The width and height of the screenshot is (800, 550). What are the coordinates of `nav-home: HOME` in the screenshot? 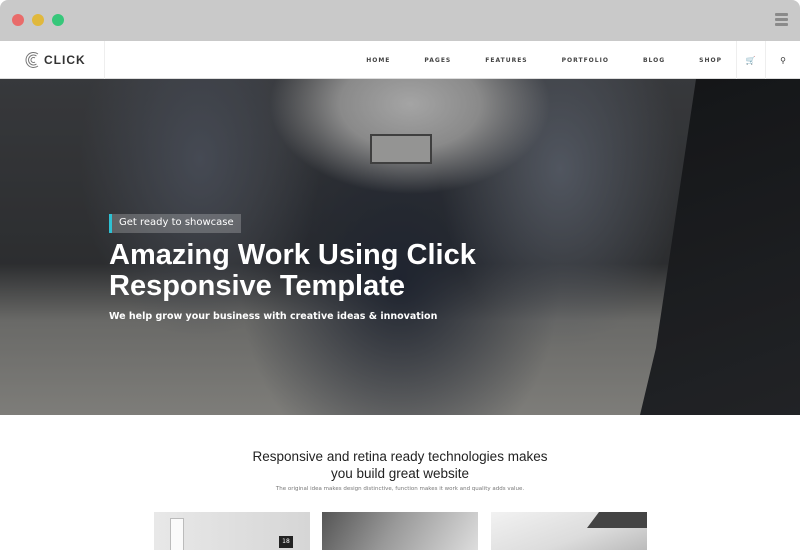 It's located at (378, 60).